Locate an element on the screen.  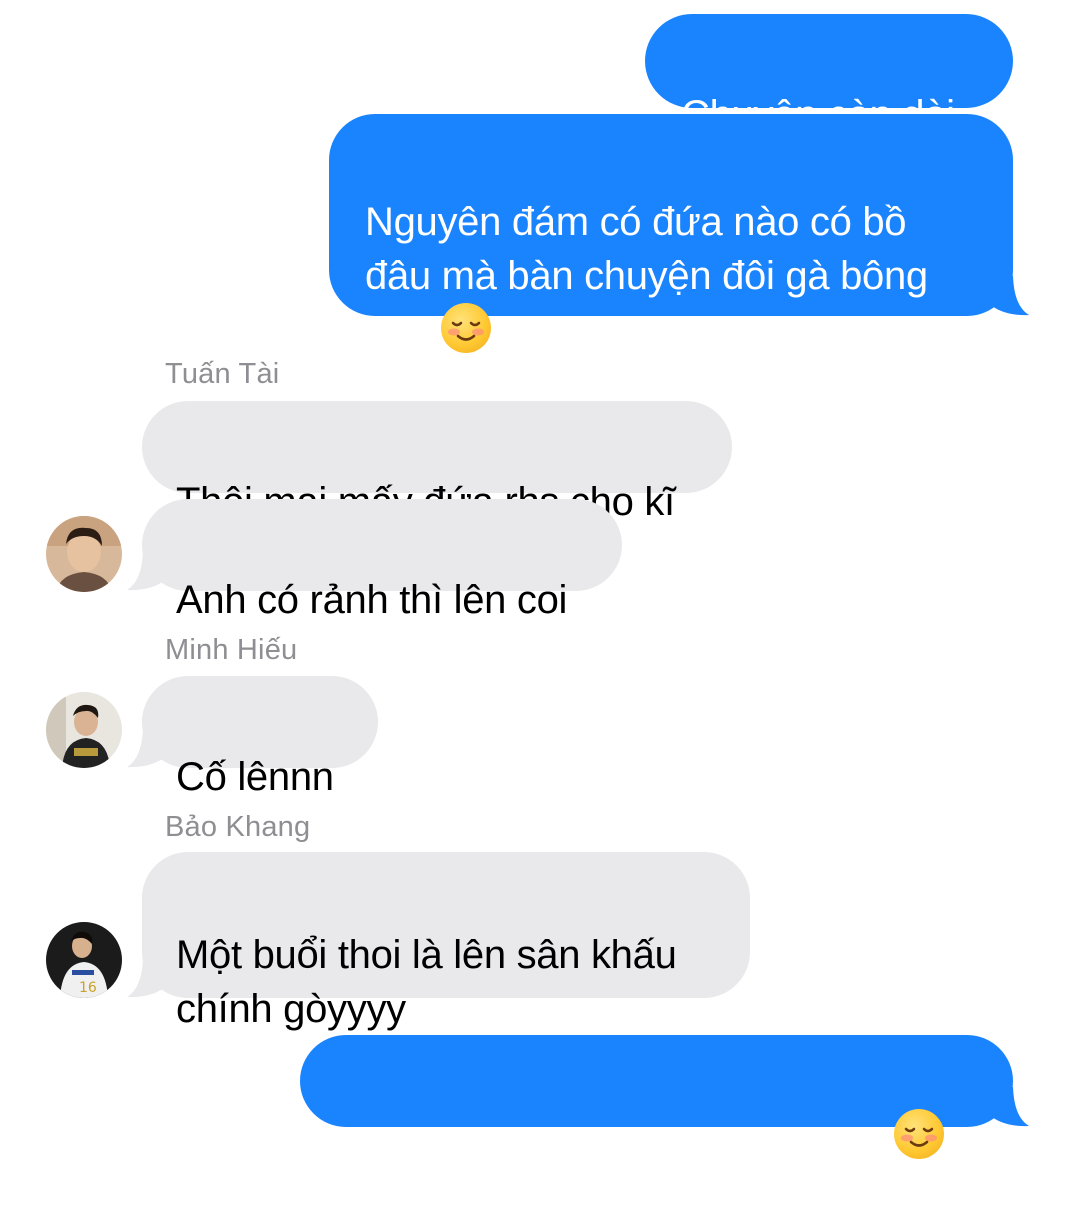
svg-text: 16 is located at coordinates (88, 988).